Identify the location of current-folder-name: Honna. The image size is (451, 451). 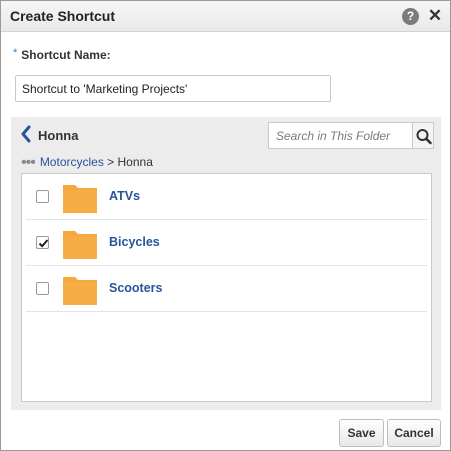
(58, 135).